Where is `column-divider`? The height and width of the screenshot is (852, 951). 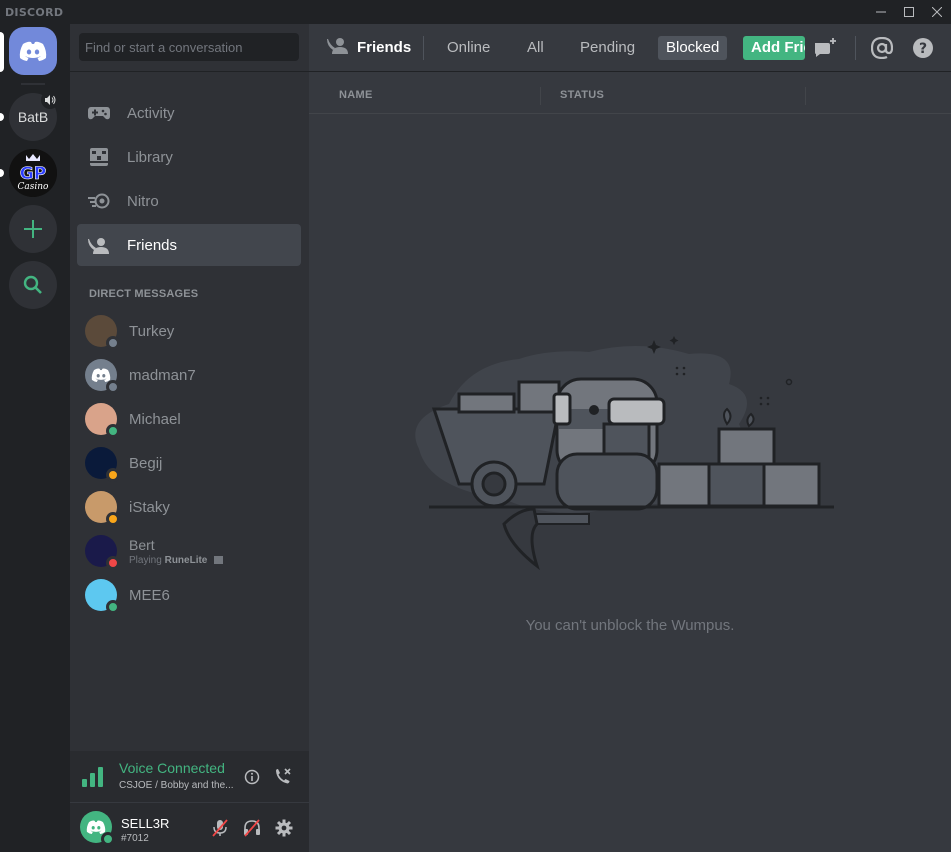
column-divider is located at coordinates (540, 96).